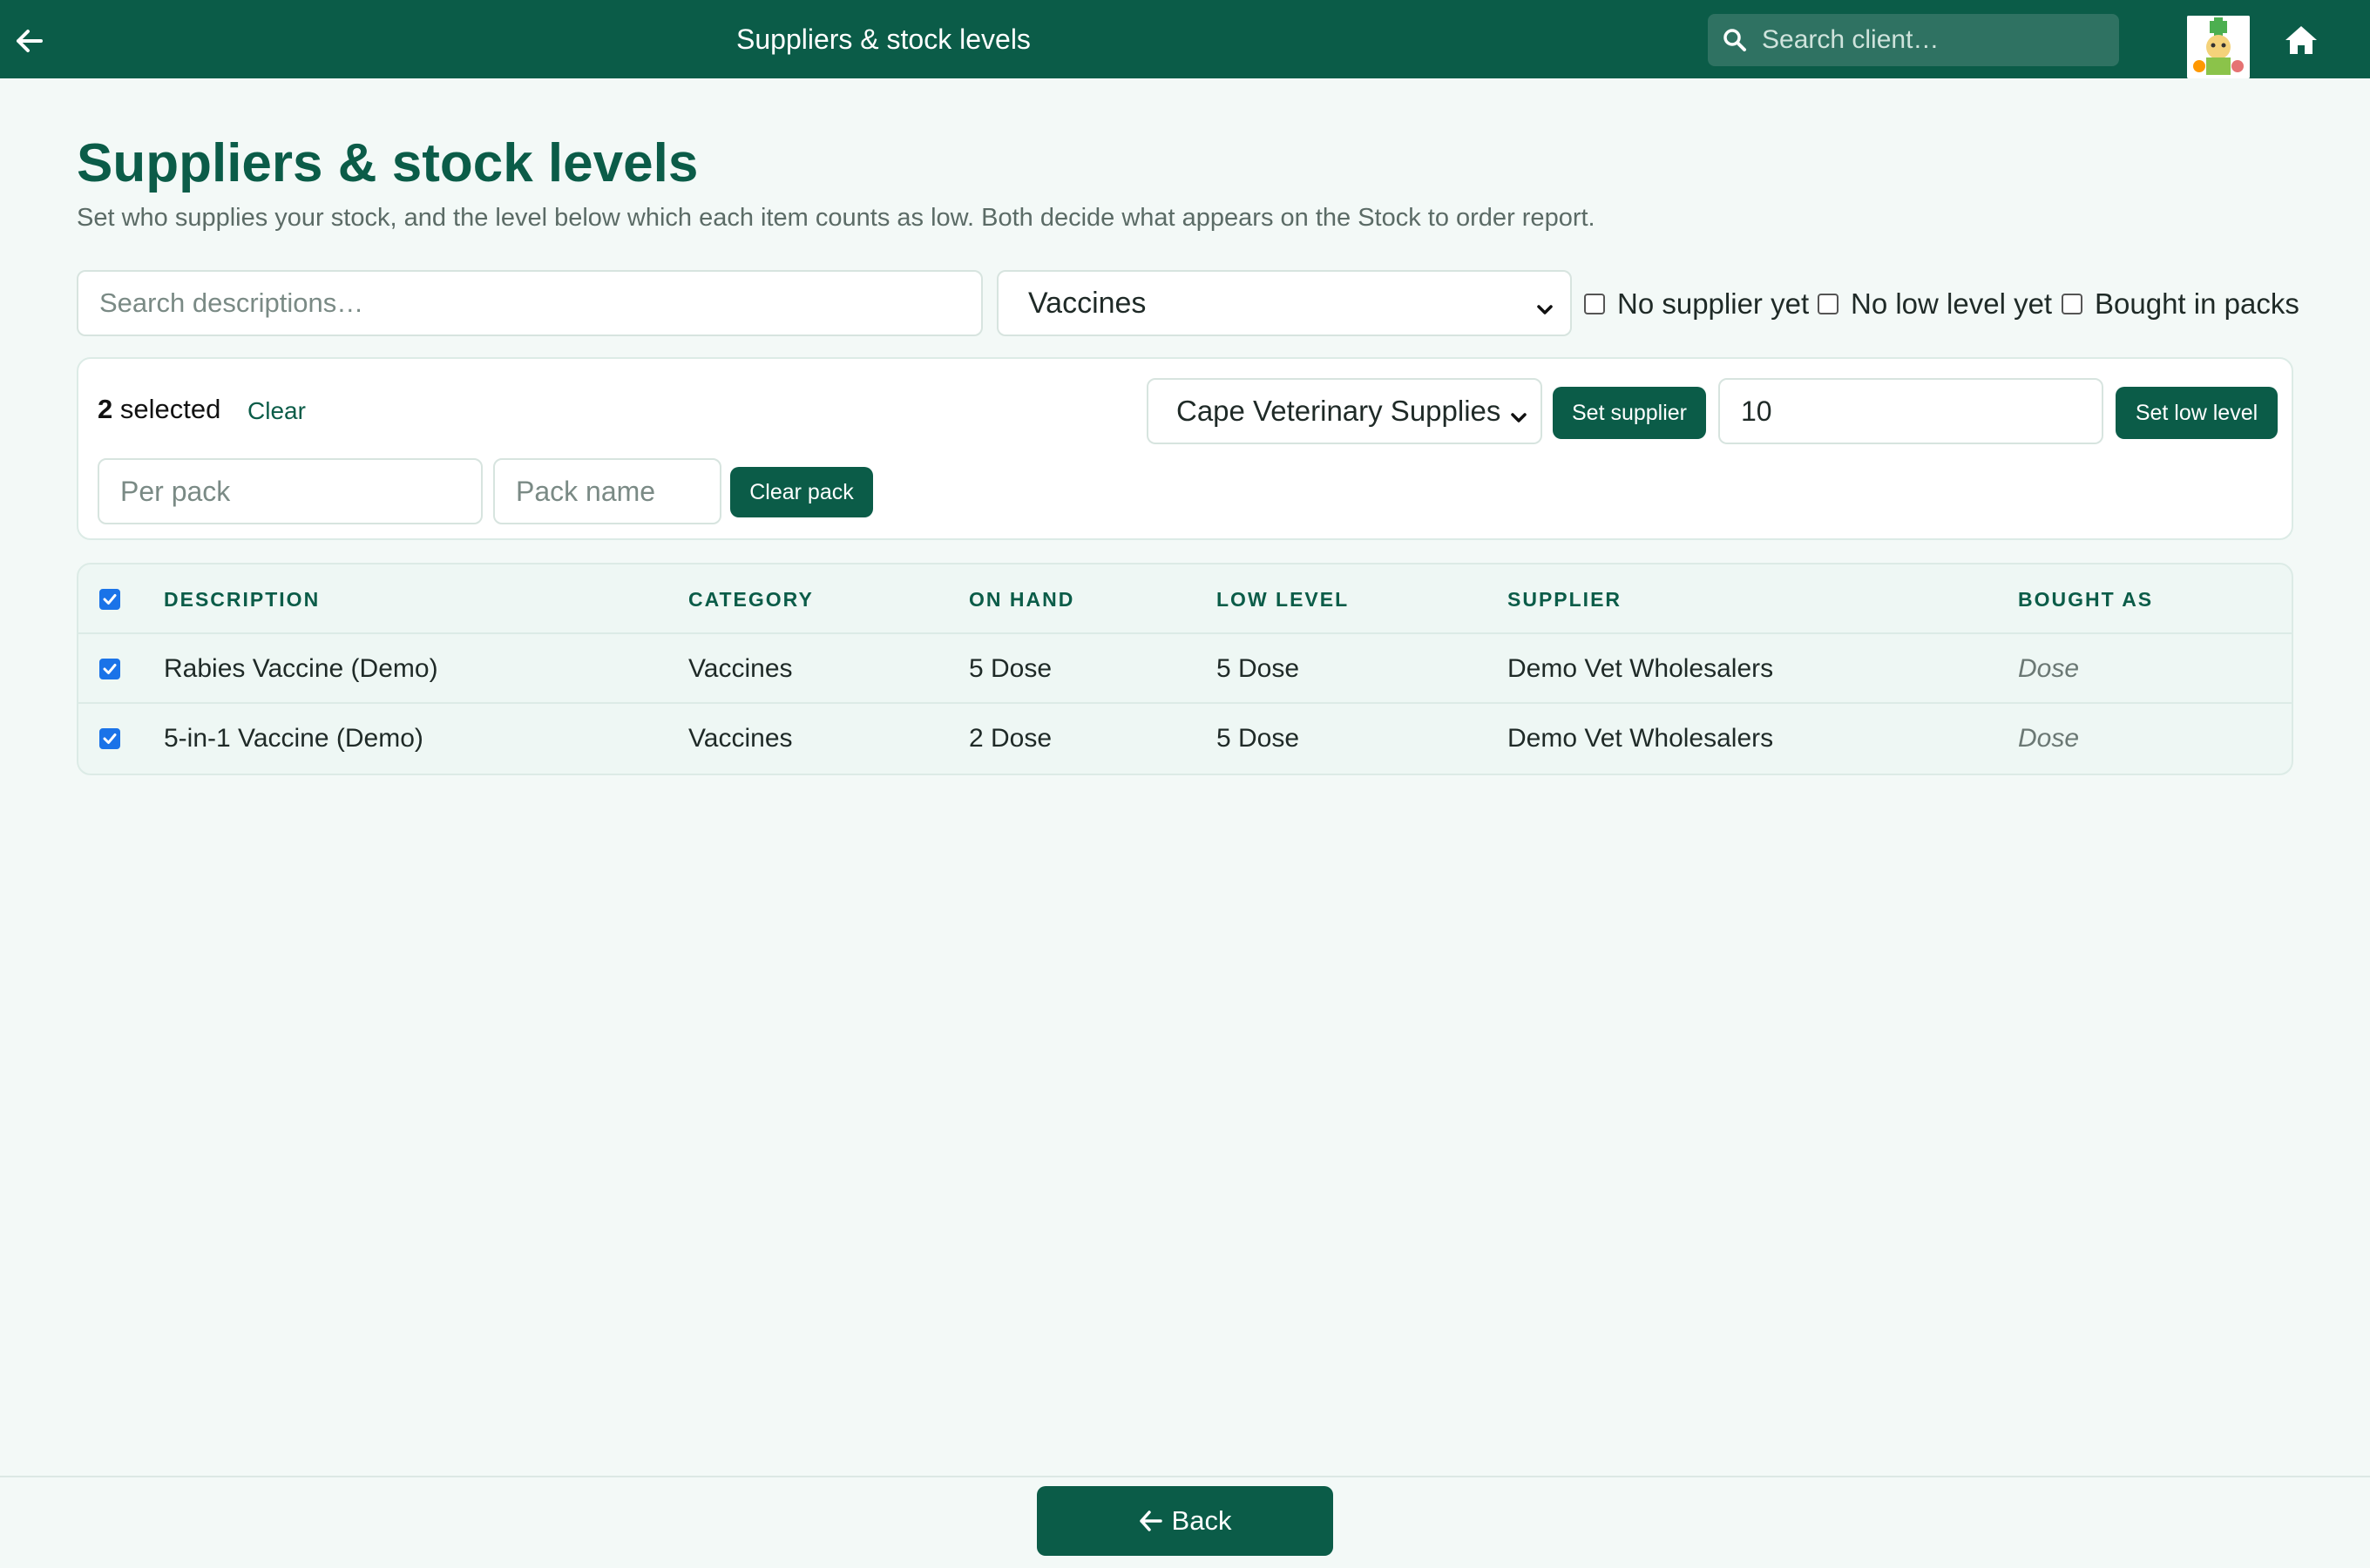  I want to click on clinic-logo, so click(2218, 47).